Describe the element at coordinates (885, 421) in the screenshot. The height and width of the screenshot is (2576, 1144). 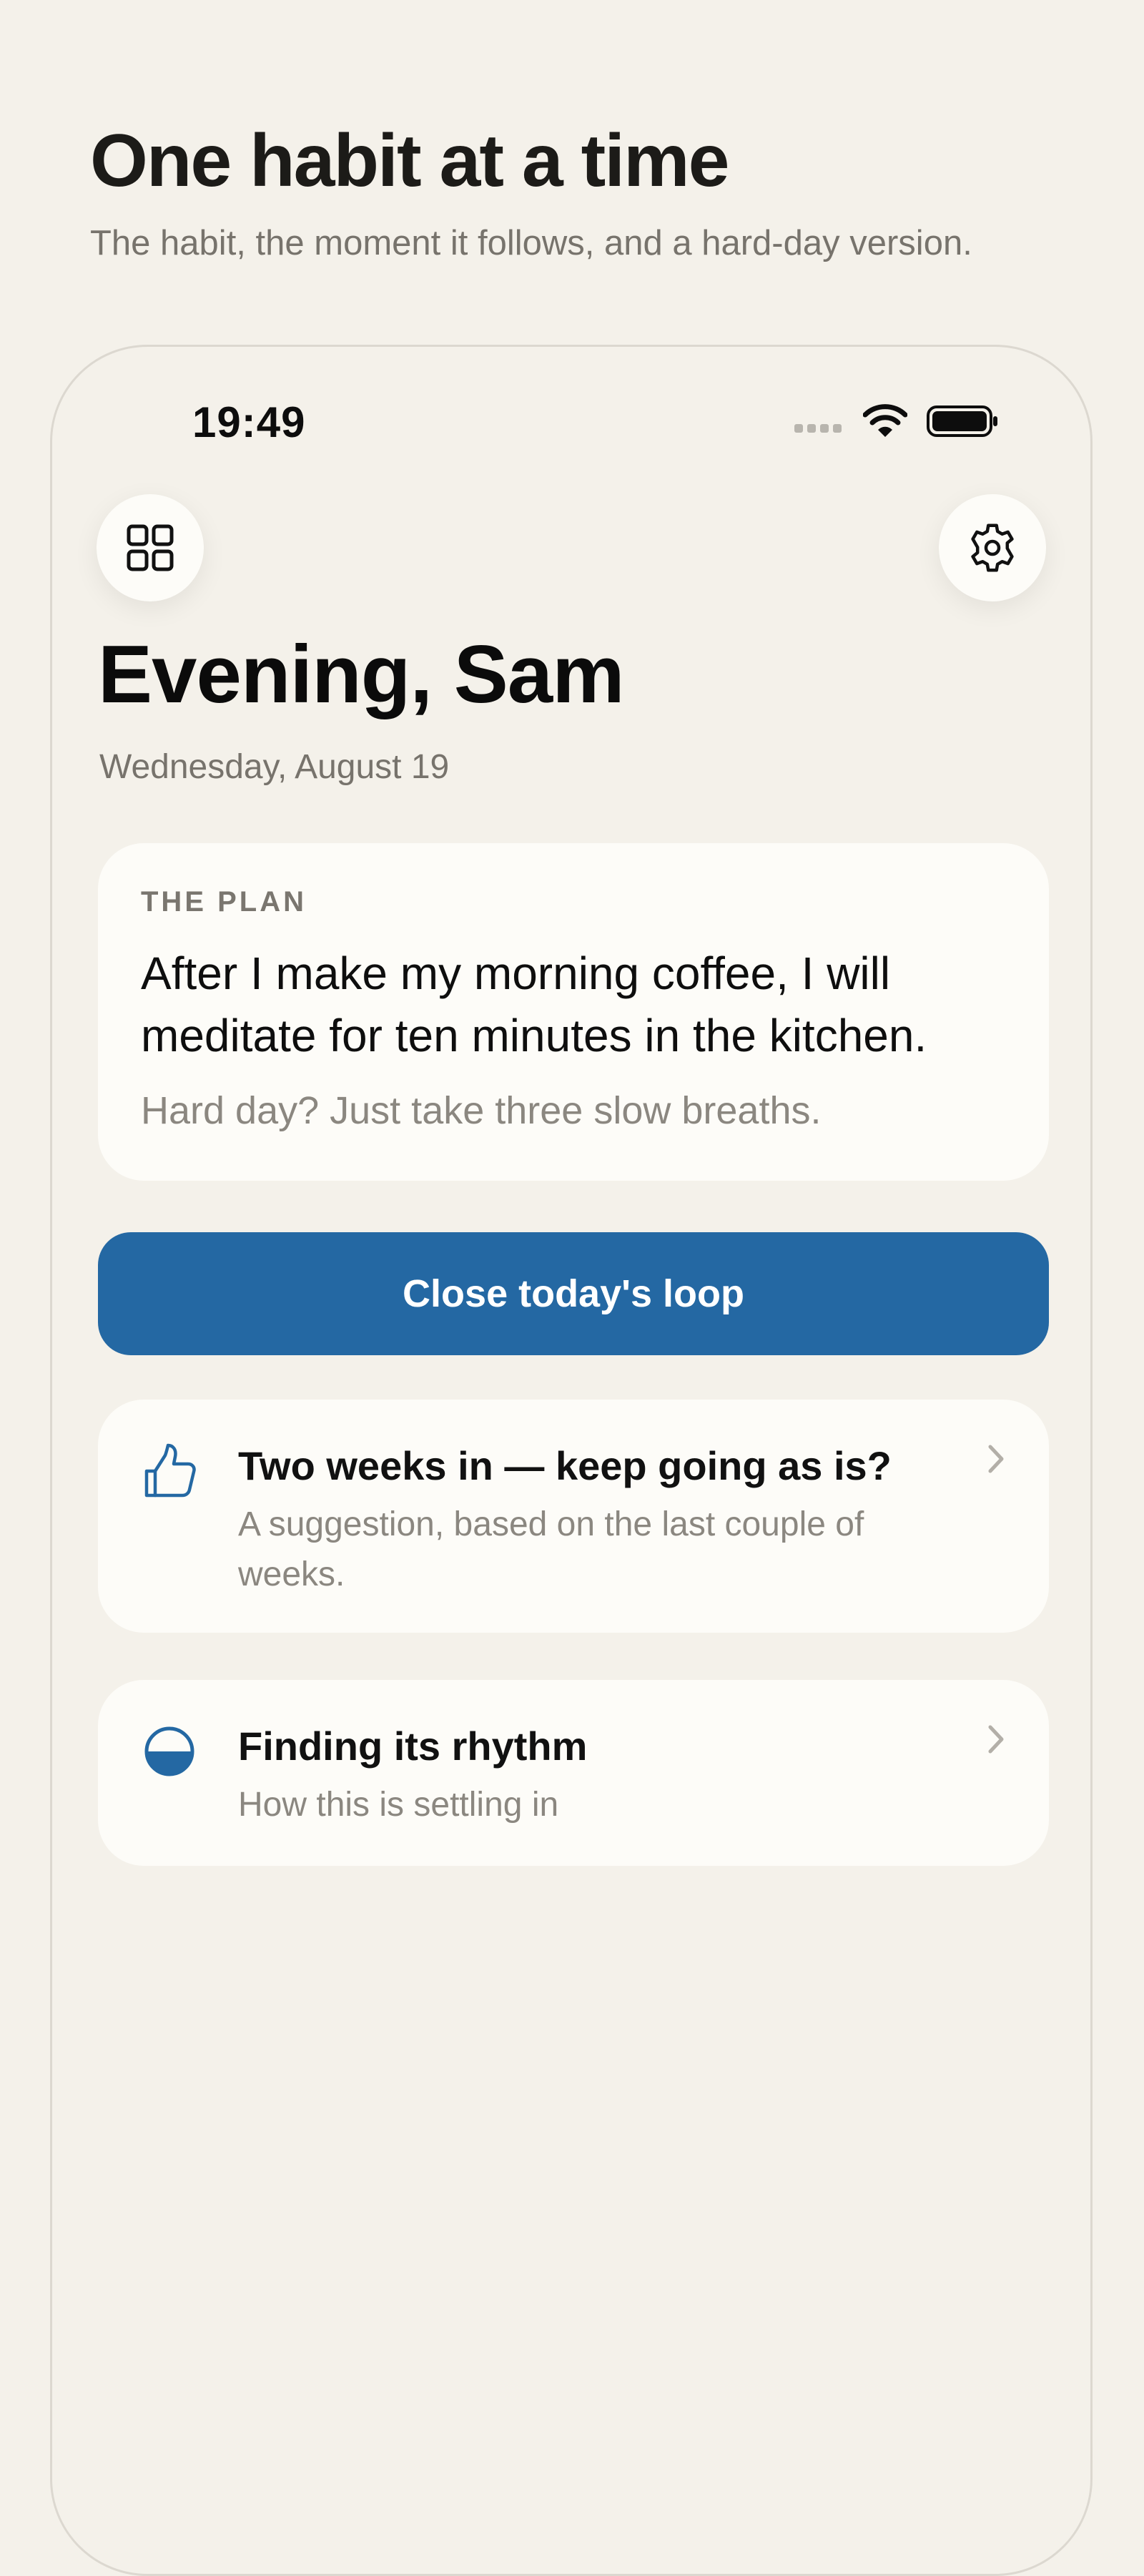
I see `wifi-icon` at that location.